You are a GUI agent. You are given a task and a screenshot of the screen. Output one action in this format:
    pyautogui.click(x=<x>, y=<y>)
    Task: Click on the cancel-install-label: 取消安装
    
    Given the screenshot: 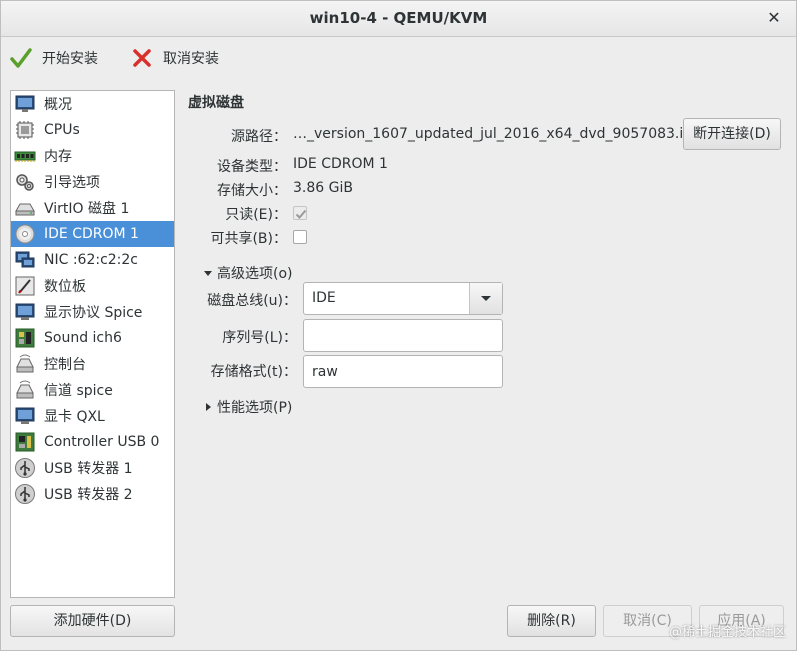 What is the action you would take?
    pyautogui.click(x=191, y=59)
    